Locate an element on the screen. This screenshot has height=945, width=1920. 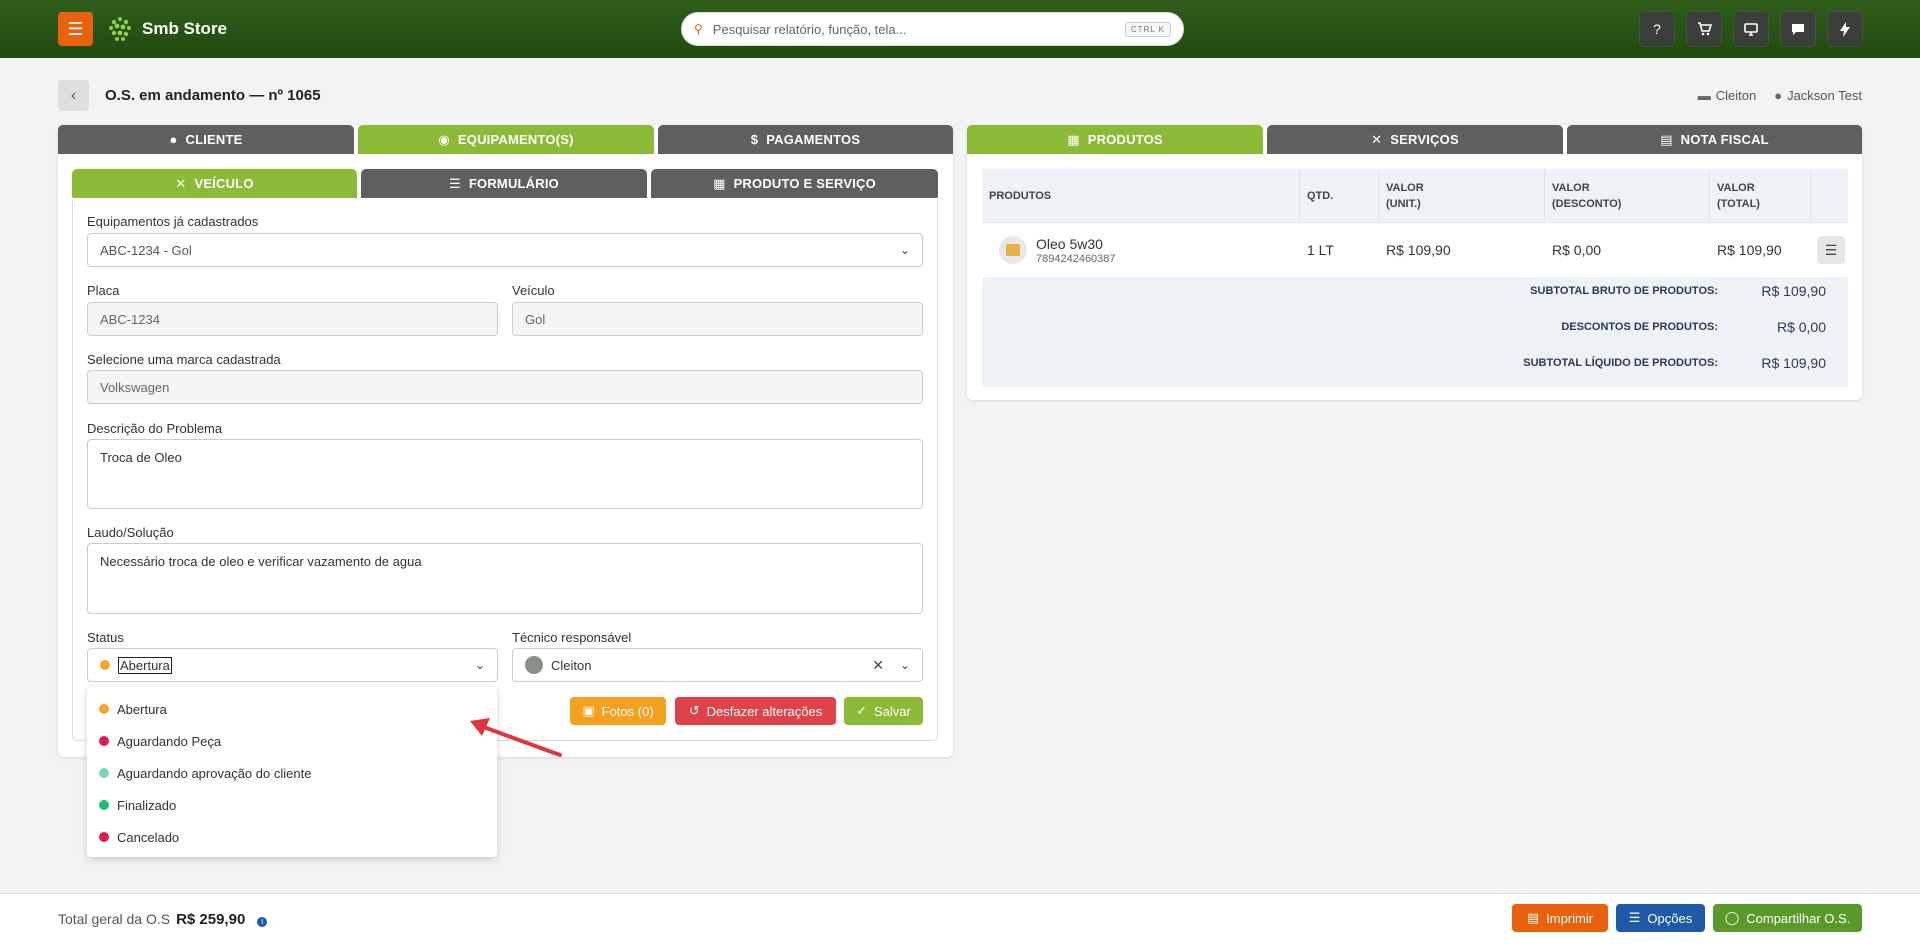
status-select: Abertura ⌄ is located at coordinates (292, 665).